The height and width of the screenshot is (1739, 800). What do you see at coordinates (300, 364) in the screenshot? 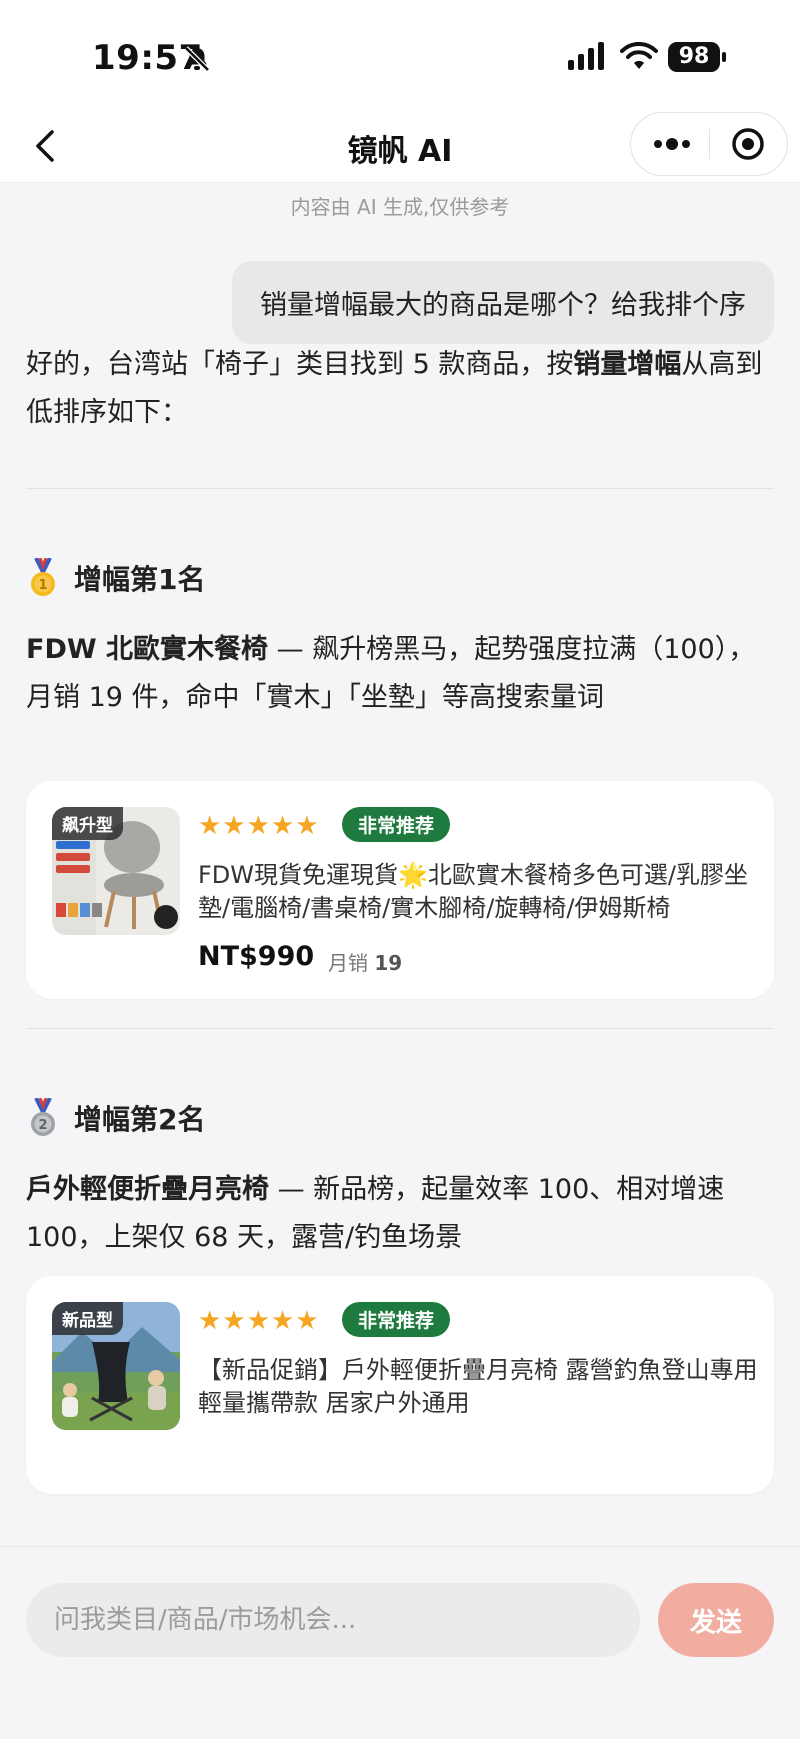
I see `intro-text-1: 好的，台湾站「椅子」类目找到 5 款商品，按` at bounding box center [300, 364].